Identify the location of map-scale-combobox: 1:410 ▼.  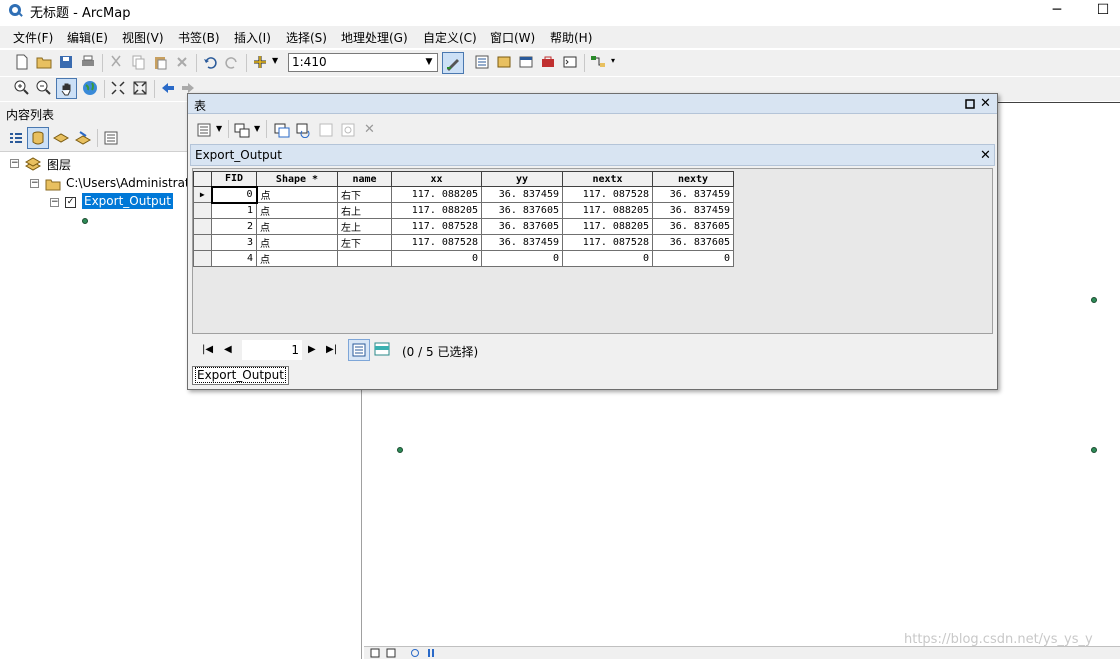
(363, 62).